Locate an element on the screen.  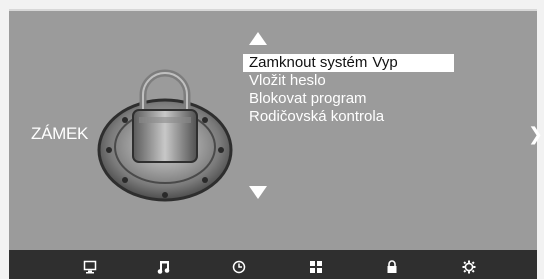
padlock-manhole-icon is located at coordinates (165, 135).